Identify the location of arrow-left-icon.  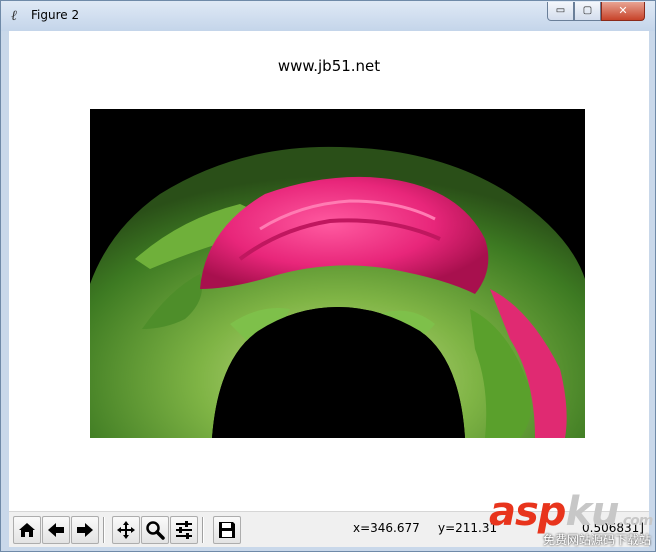
(56, 530).